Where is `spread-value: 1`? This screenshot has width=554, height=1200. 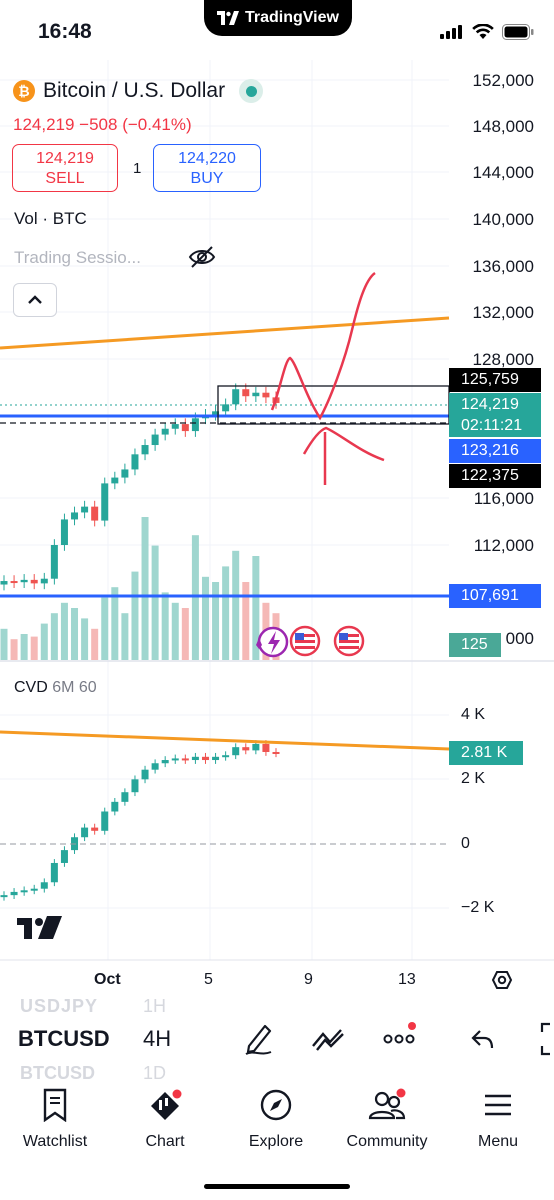 spread-value: 1 is located at coordinates (137, 168).